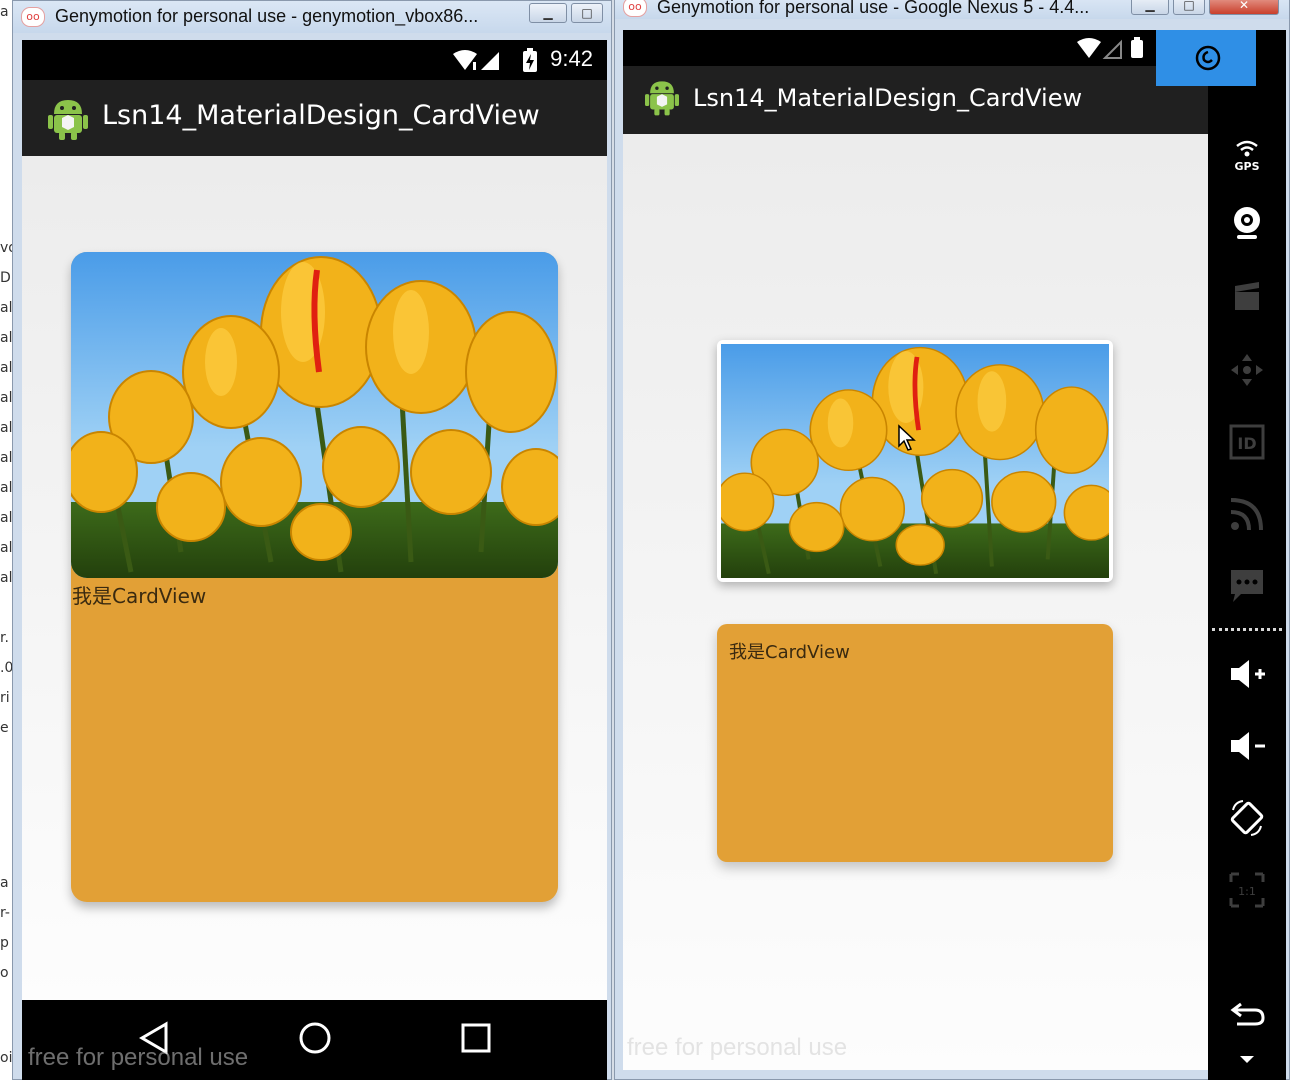  What do you see at coordinates (314, 60) in the screenshot?
I see `left-status-bar: 9:42` at bounding box center [314, 60].